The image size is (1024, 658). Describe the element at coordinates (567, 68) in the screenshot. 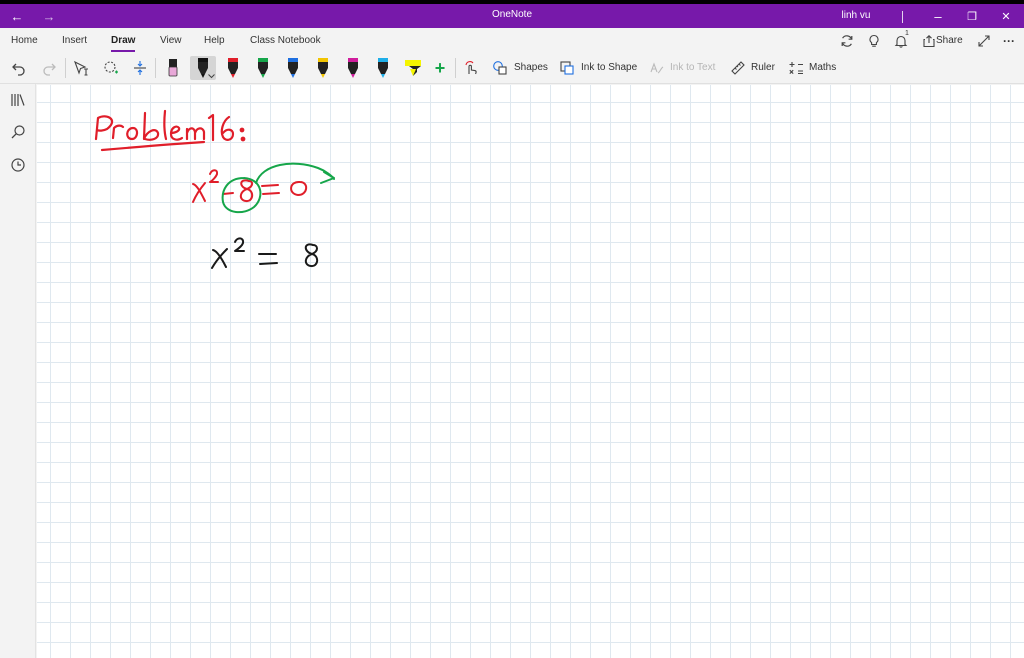

I see `ink-to-shape-icon` at that location.